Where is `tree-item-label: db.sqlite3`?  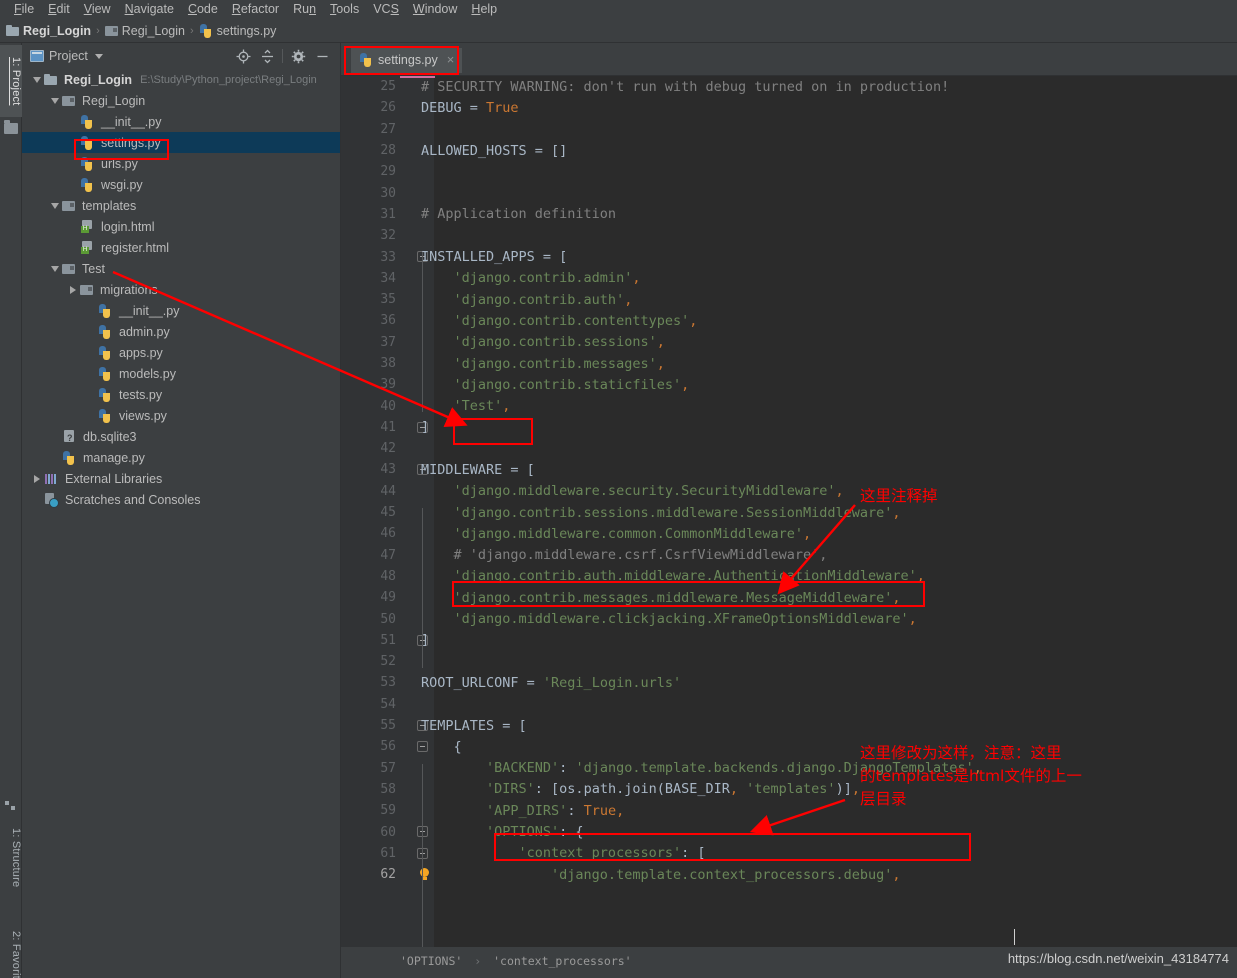 tree-item-label: db.sqlite3 is located at coordinates (110, 436).